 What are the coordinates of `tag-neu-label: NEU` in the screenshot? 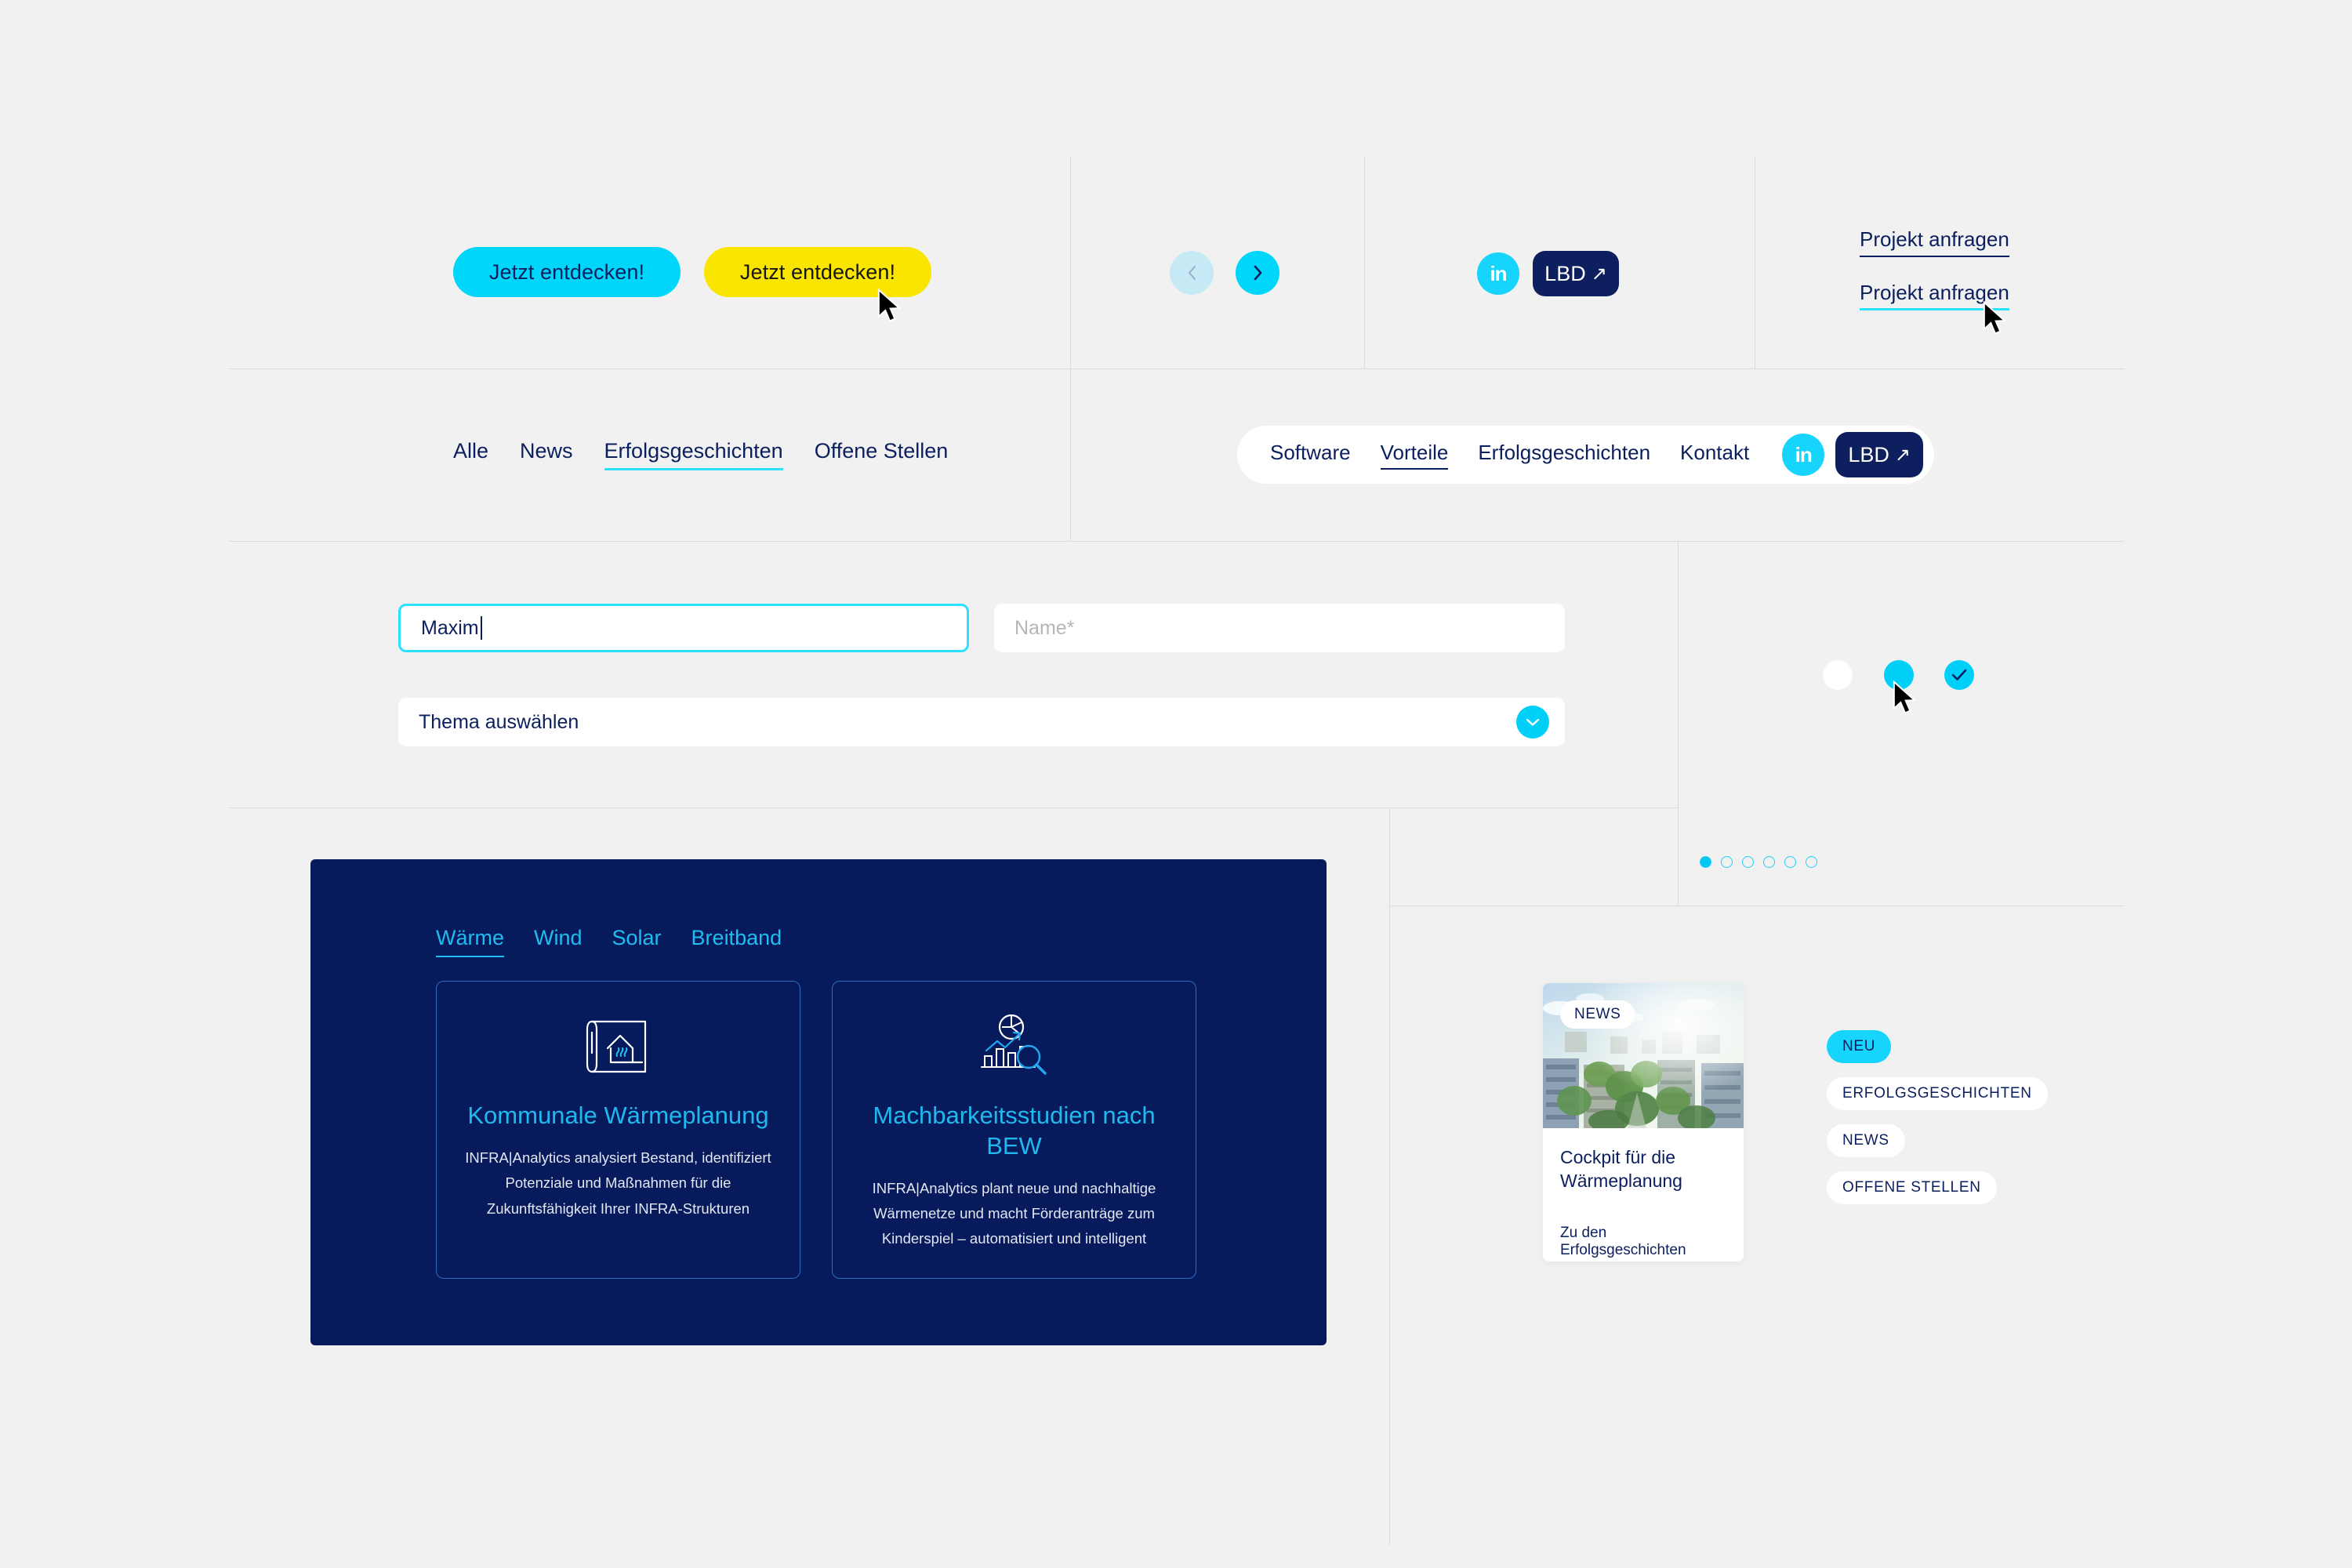 It's located at (1859, 1046).